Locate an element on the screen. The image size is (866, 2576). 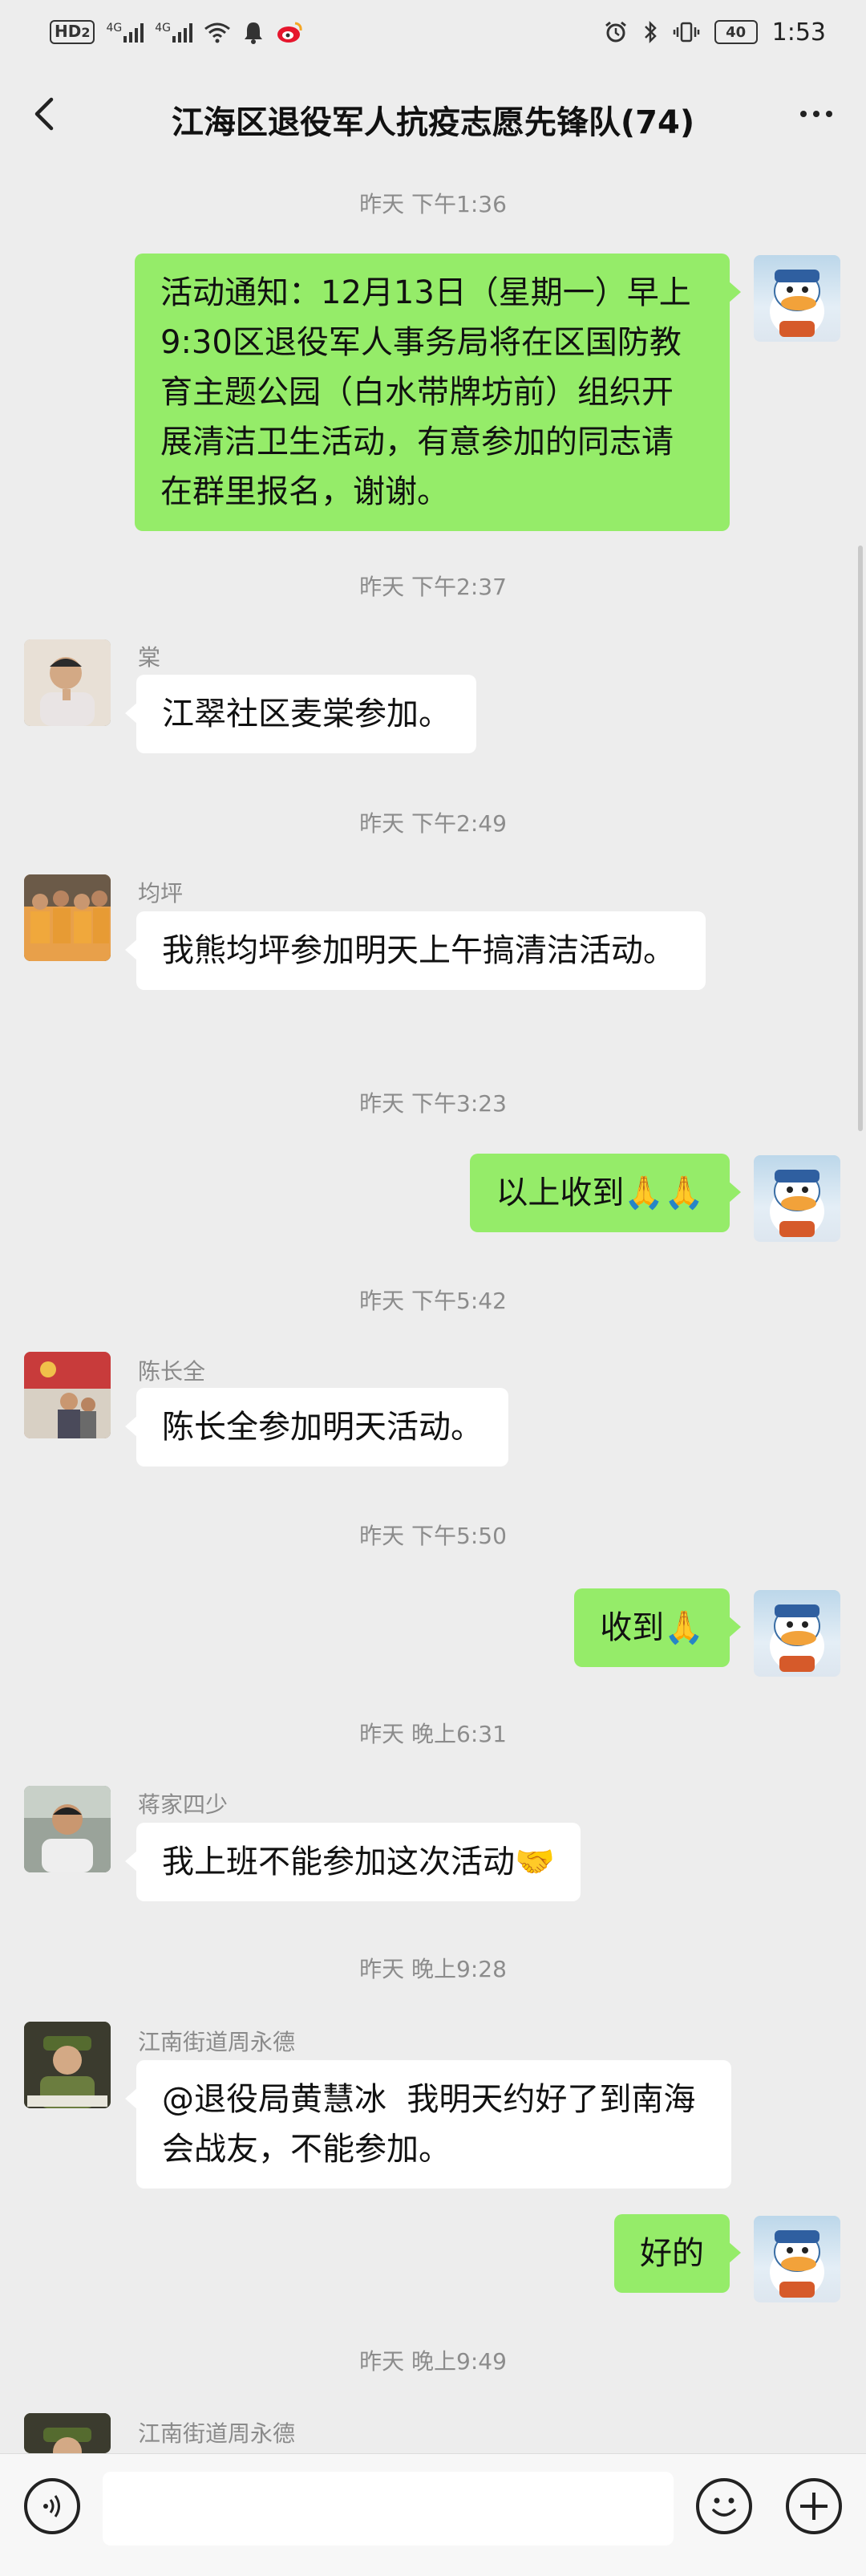
timestamp: 昨天 下午1:36 is located at coordinates (433, 204).